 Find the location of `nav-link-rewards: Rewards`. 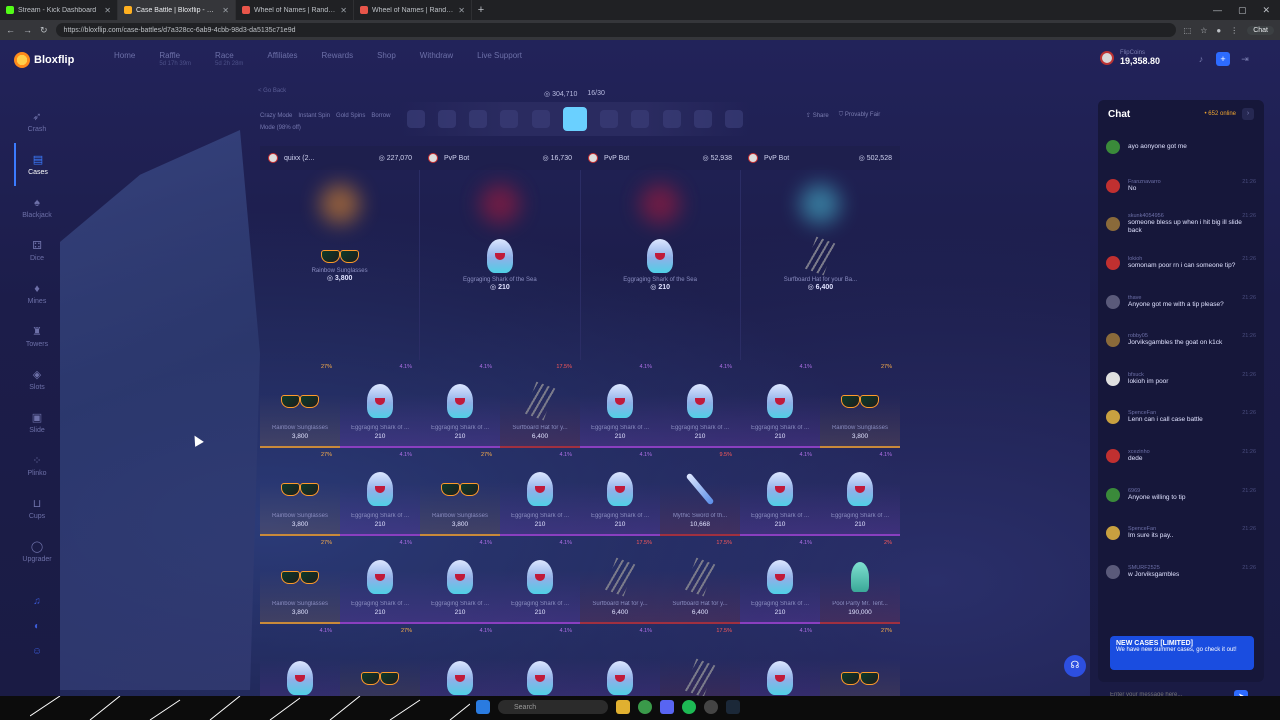

nav-link-rewards: Rewards is located at coordinates (338, 60).